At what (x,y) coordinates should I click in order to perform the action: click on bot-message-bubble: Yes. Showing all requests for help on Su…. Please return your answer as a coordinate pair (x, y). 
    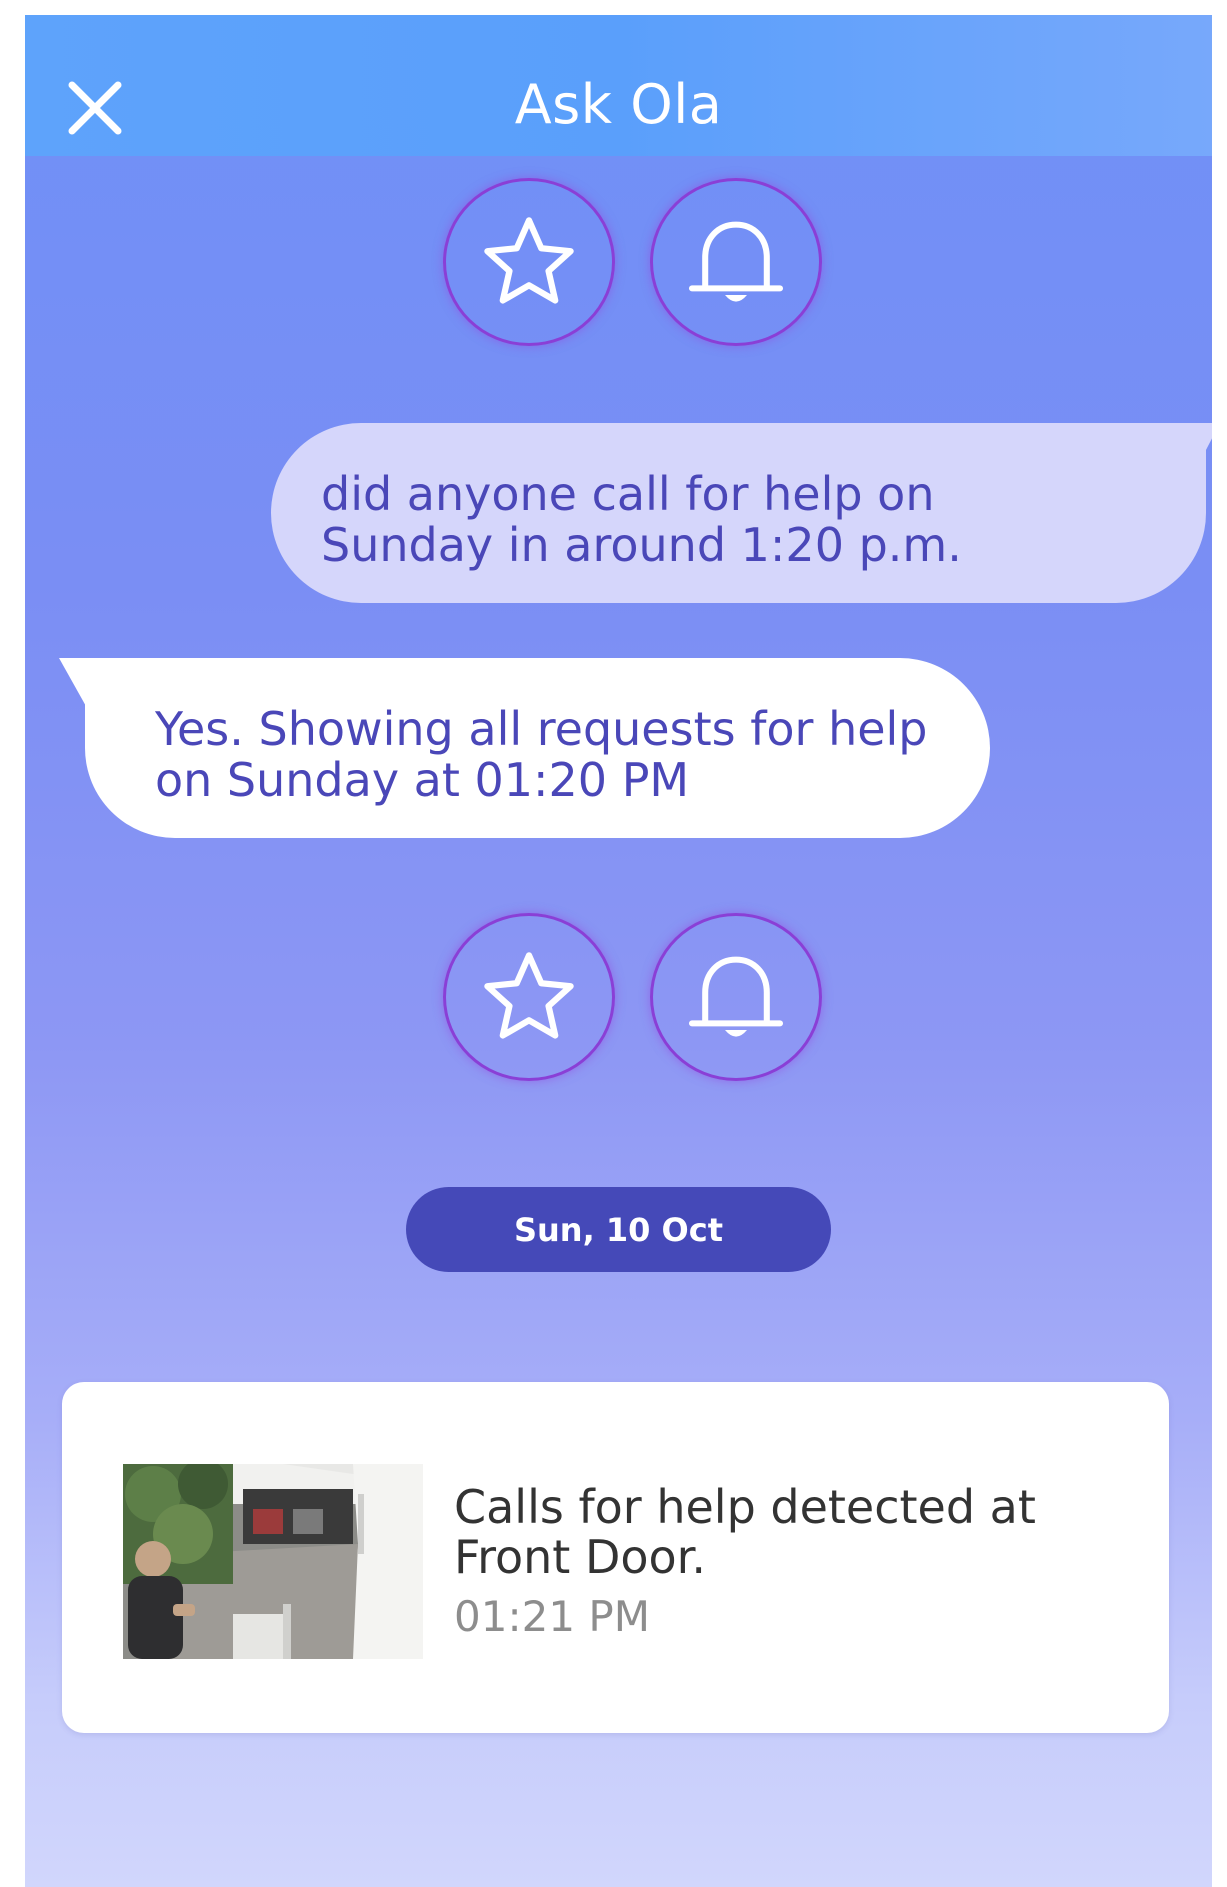
    Looking at the image, I should click on (524, 748).